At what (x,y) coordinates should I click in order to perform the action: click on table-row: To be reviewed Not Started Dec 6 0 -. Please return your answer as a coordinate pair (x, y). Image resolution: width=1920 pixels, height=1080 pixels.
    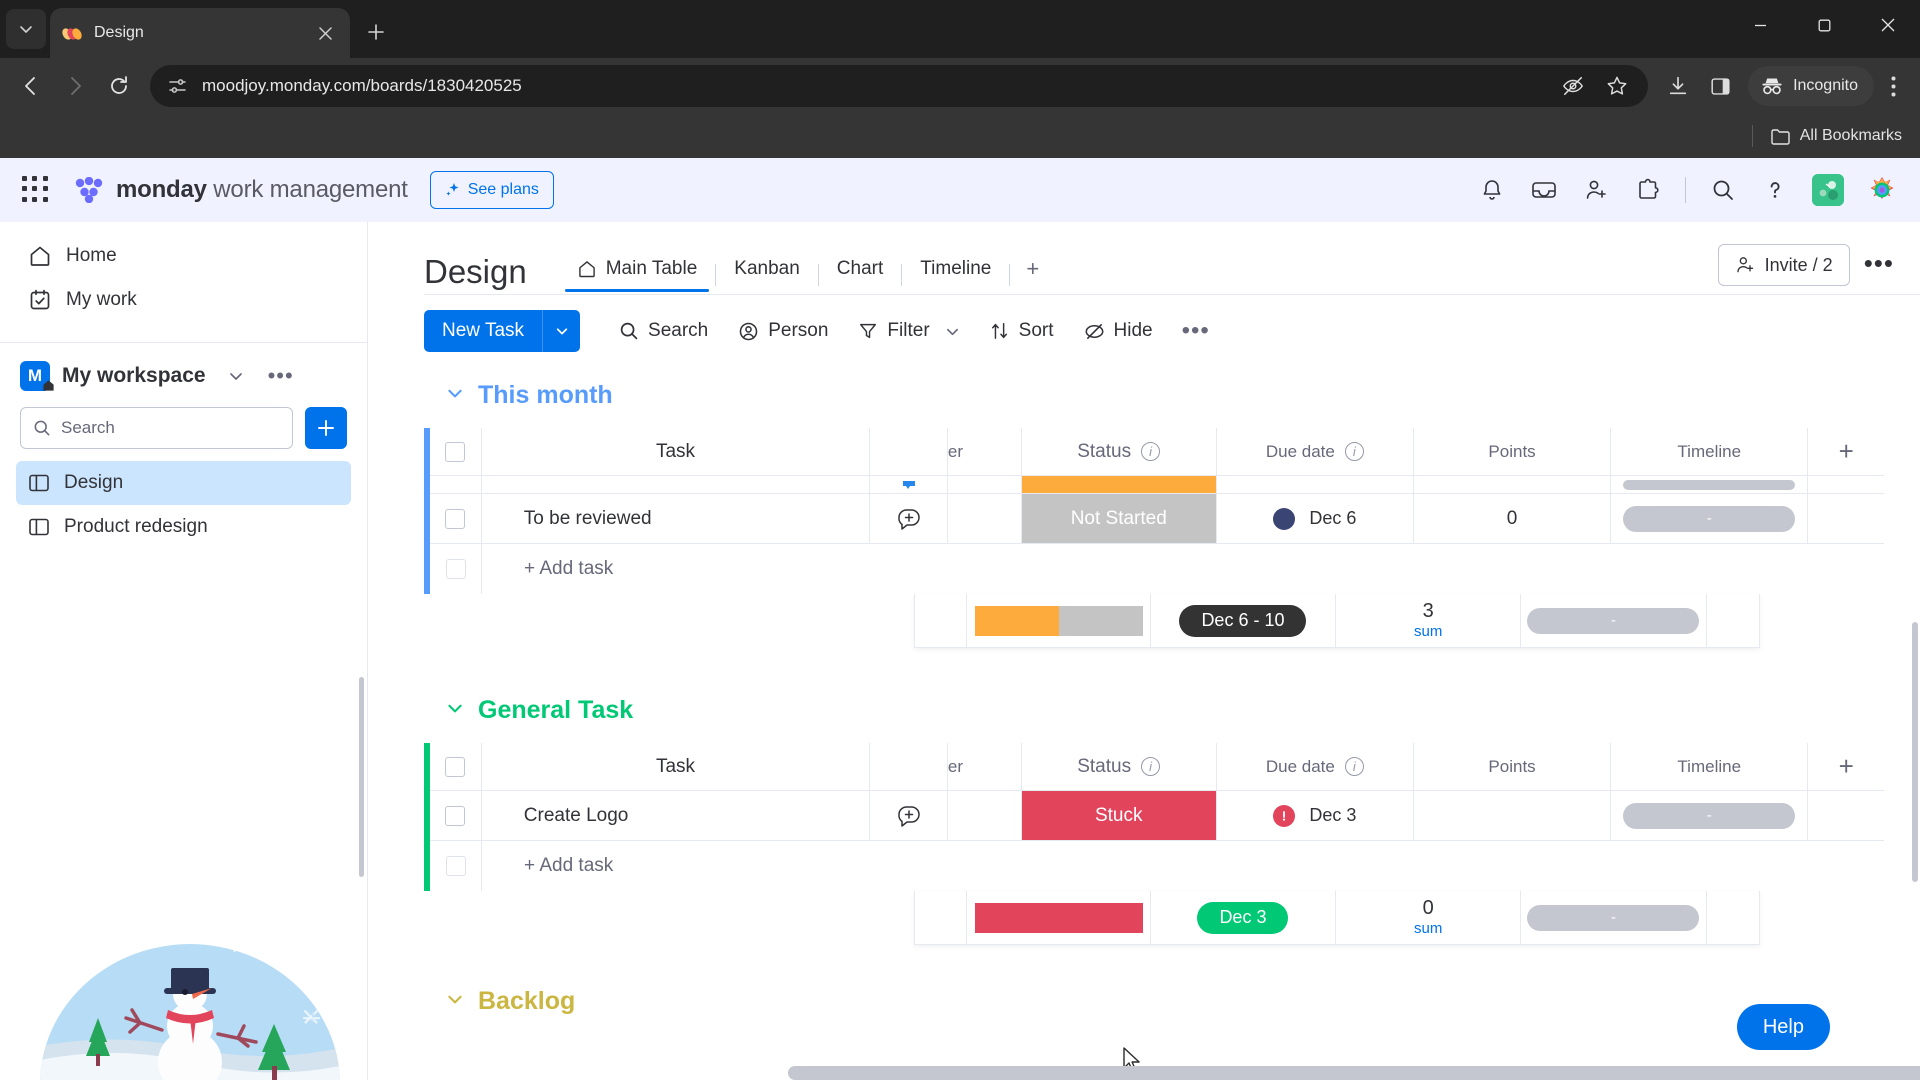
    Looking at the image, I should click on (1157, 519).